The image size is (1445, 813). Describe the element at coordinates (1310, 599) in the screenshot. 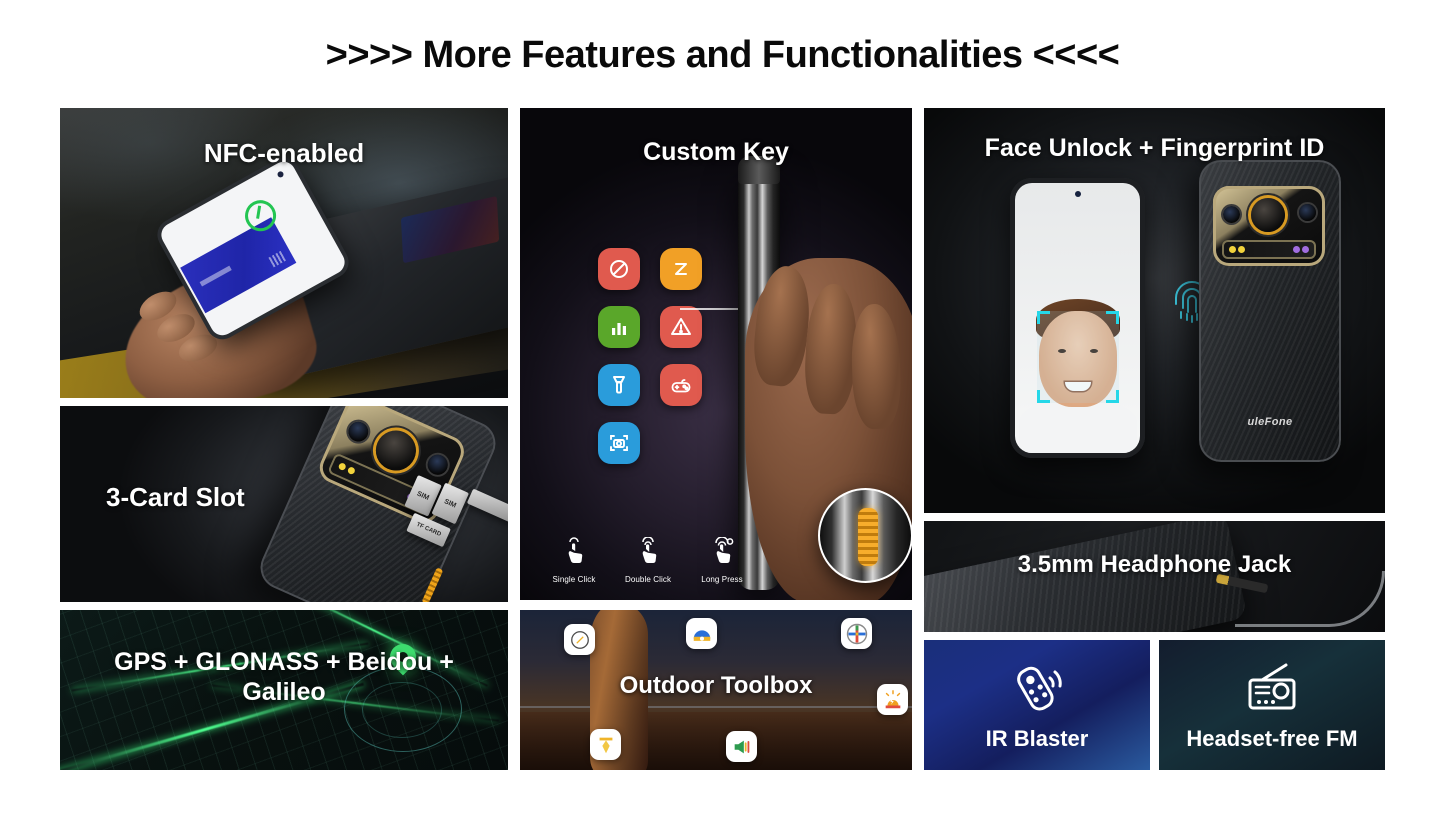

I see `headphone-cable` at that location.